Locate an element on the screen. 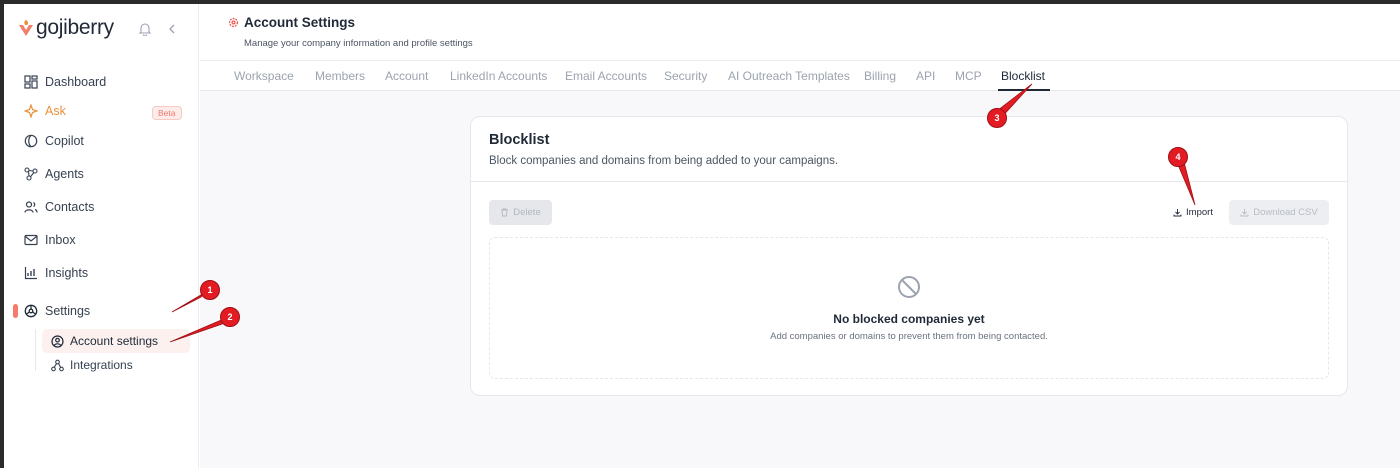  import-icon is located at coordinates (1177, 213).